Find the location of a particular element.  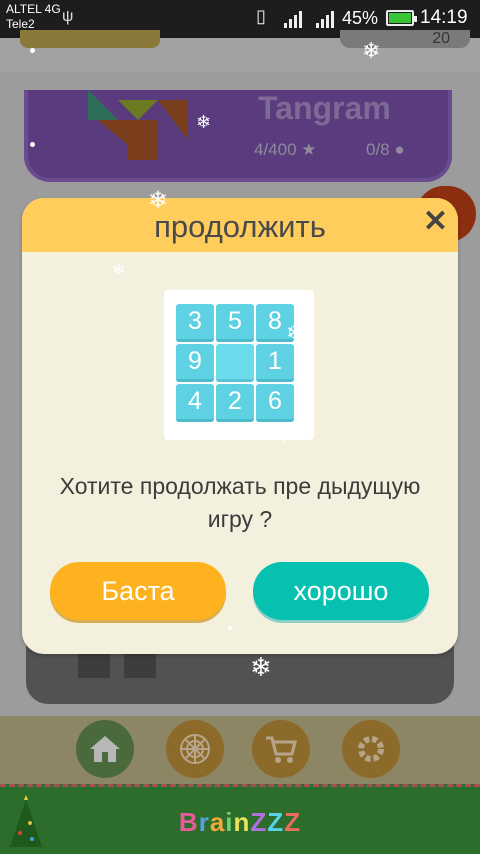

battery-percent: 45% is located at coordinates (360, 18).